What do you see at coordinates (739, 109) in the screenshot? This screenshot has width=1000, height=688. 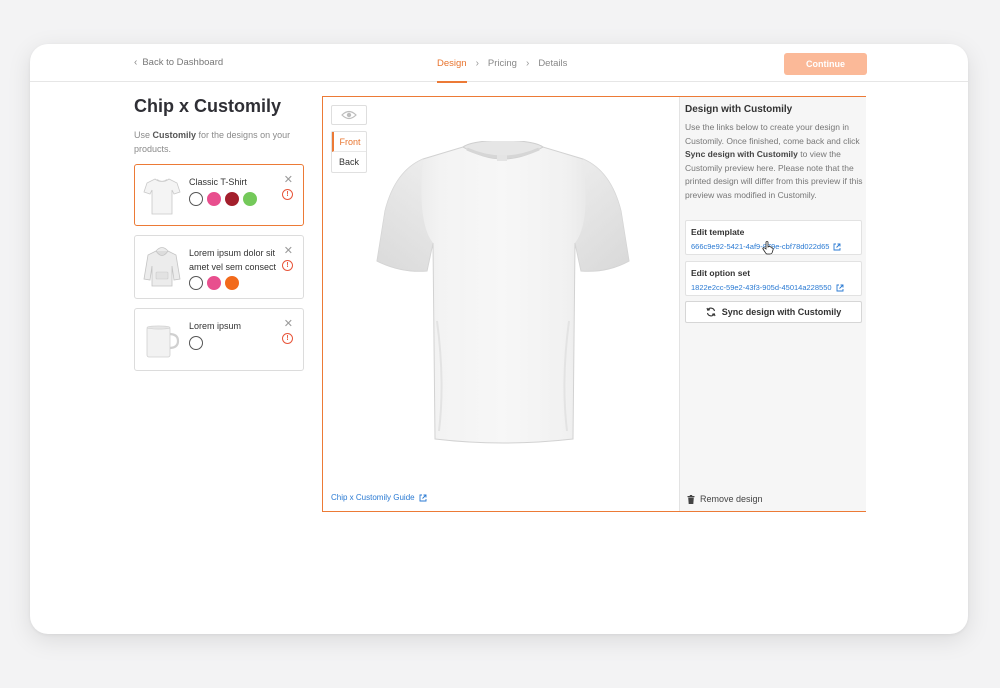 I see `panel-title: Design with Customily` at bounding box center [739, 109].